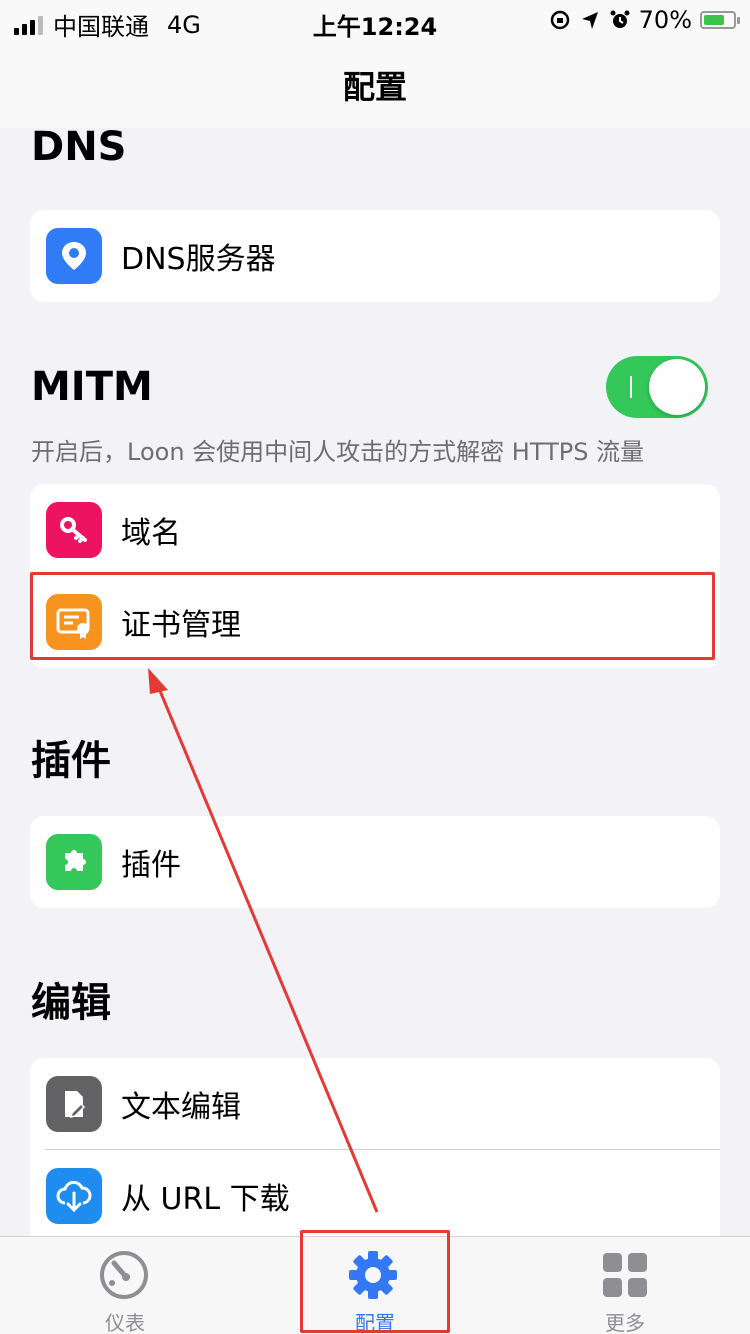 The image size is (750, 1334). I want to click on tab-label: 配置, so click(375, 1322).